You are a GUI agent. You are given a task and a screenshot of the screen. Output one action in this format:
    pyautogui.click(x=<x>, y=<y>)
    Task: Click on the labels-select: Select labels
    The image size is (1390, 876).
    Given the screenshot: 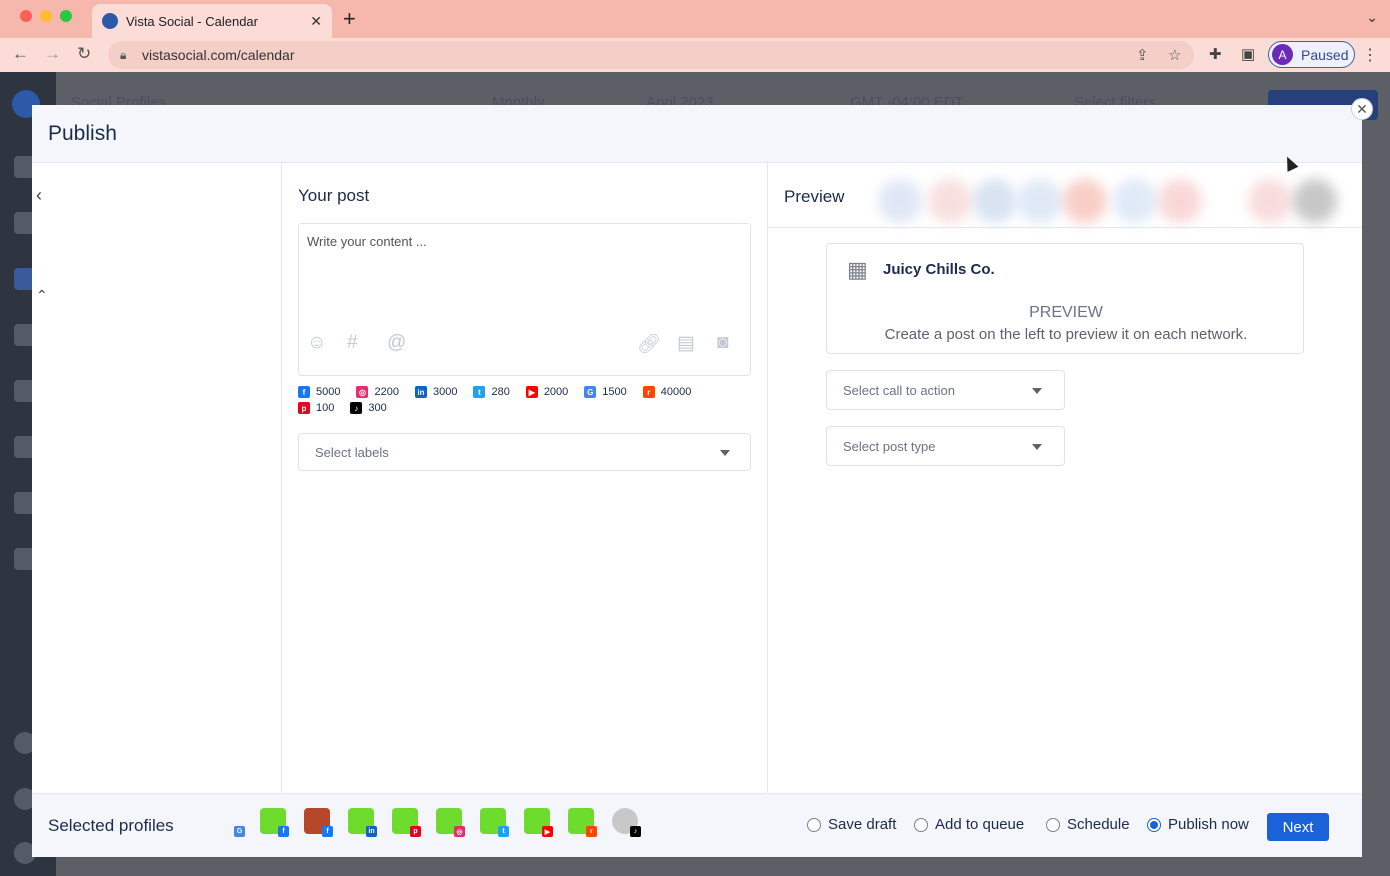 What is the action you would take?
    pyautogui.click(x=524, y=452)
    